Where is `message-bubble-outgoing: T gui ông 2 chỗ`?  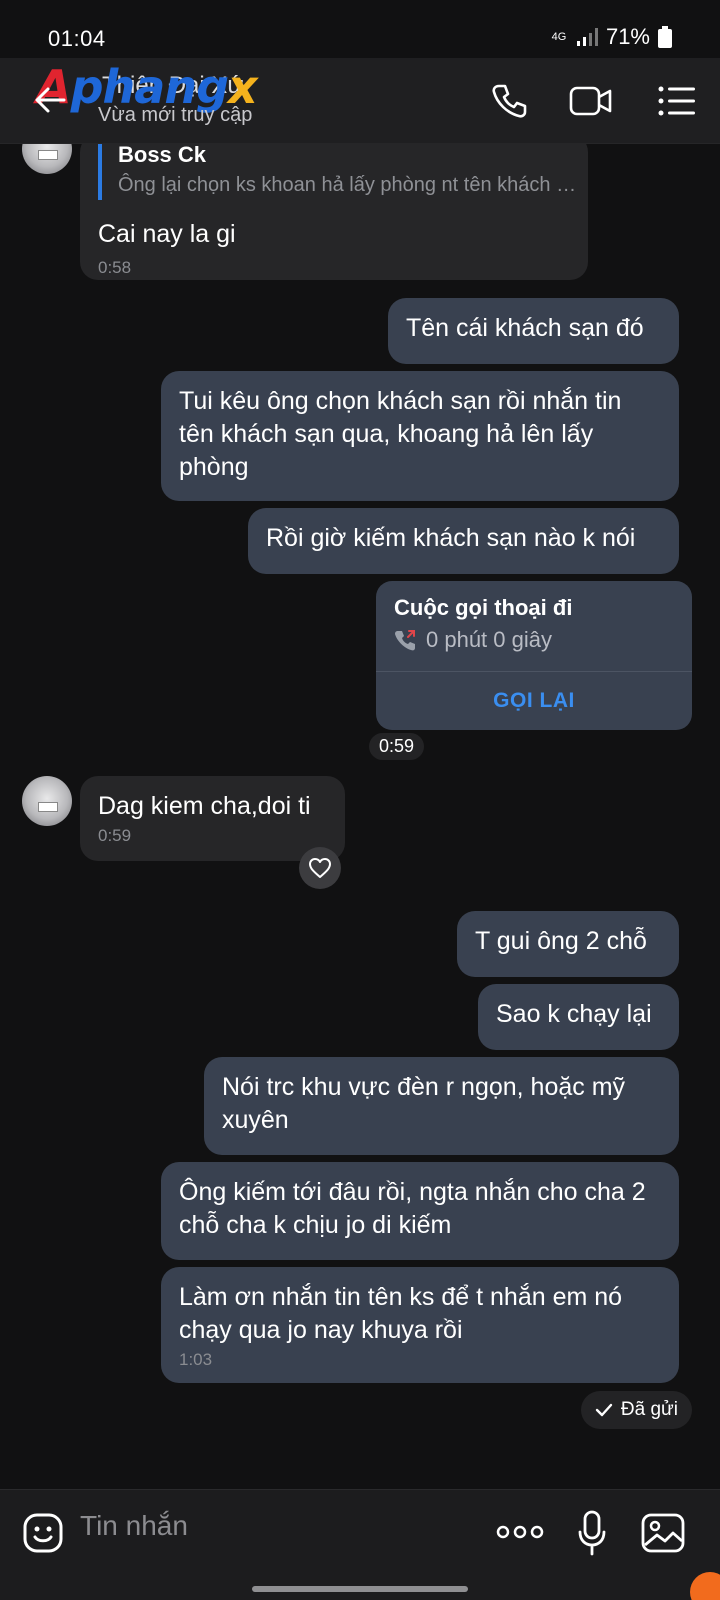
message-bubble-outgoing: T gui ông 2 chỗ is located at coordinates (568, 944).